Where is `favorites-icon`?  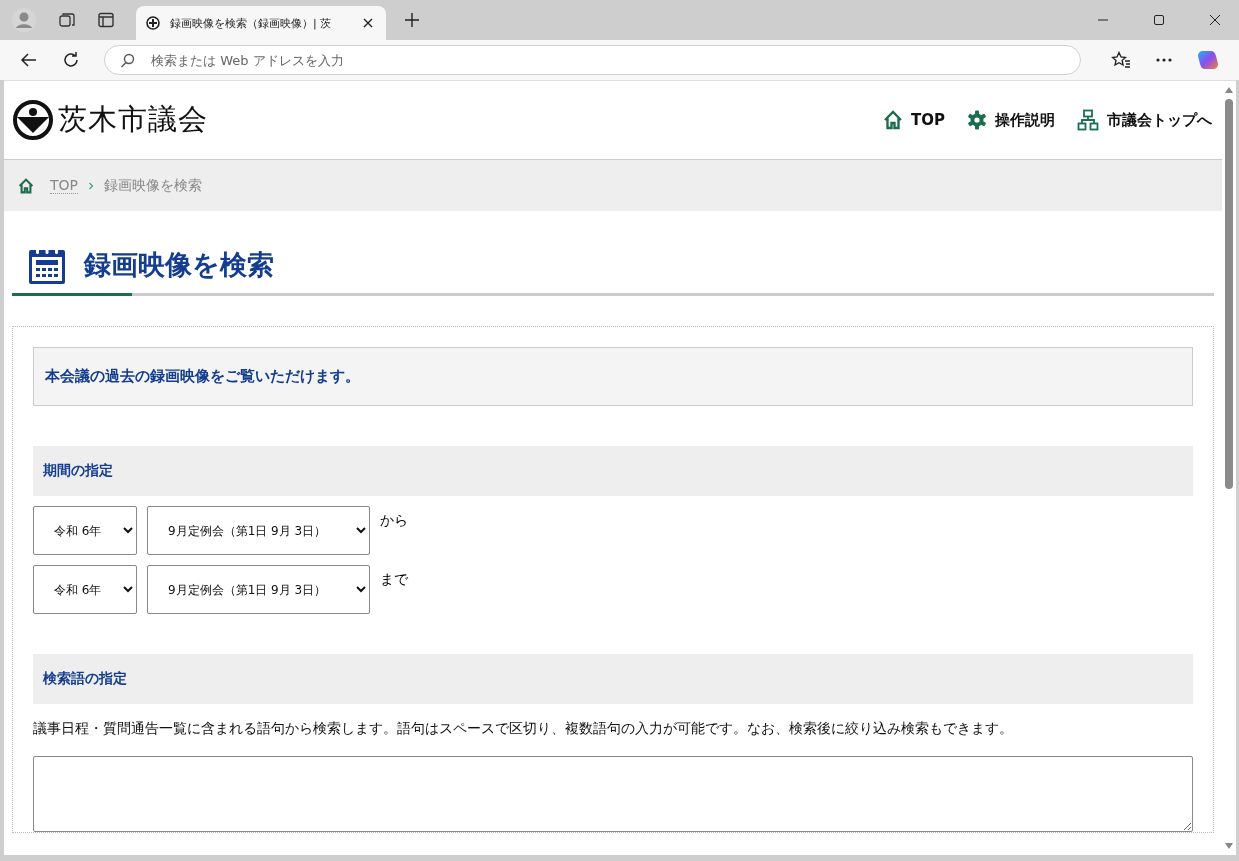 favorites-icon is located at coordinates (1121, 60).